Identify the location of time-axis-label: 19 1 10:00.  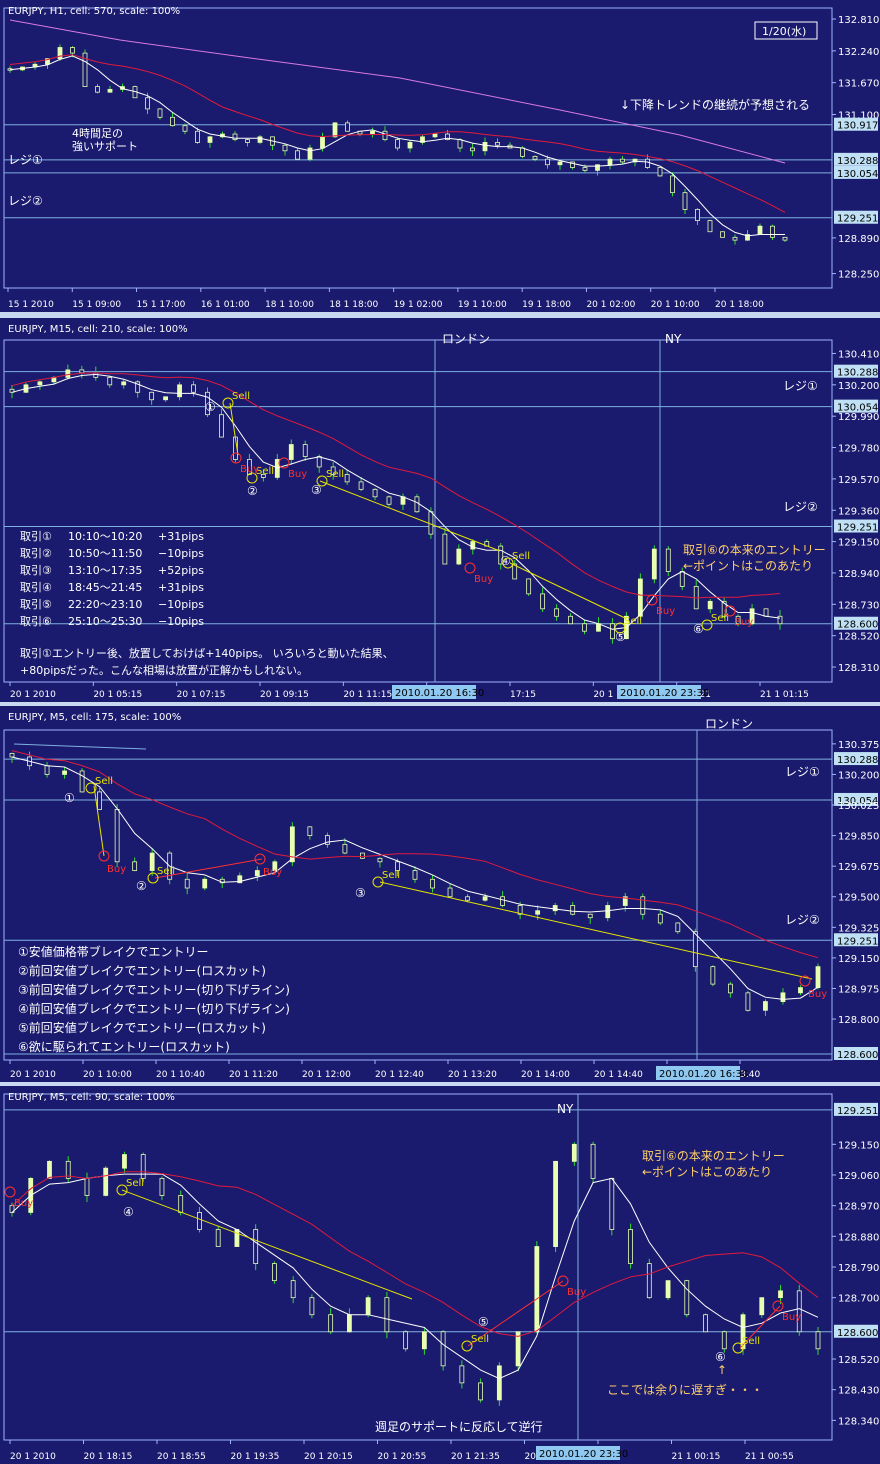
(482, 305).